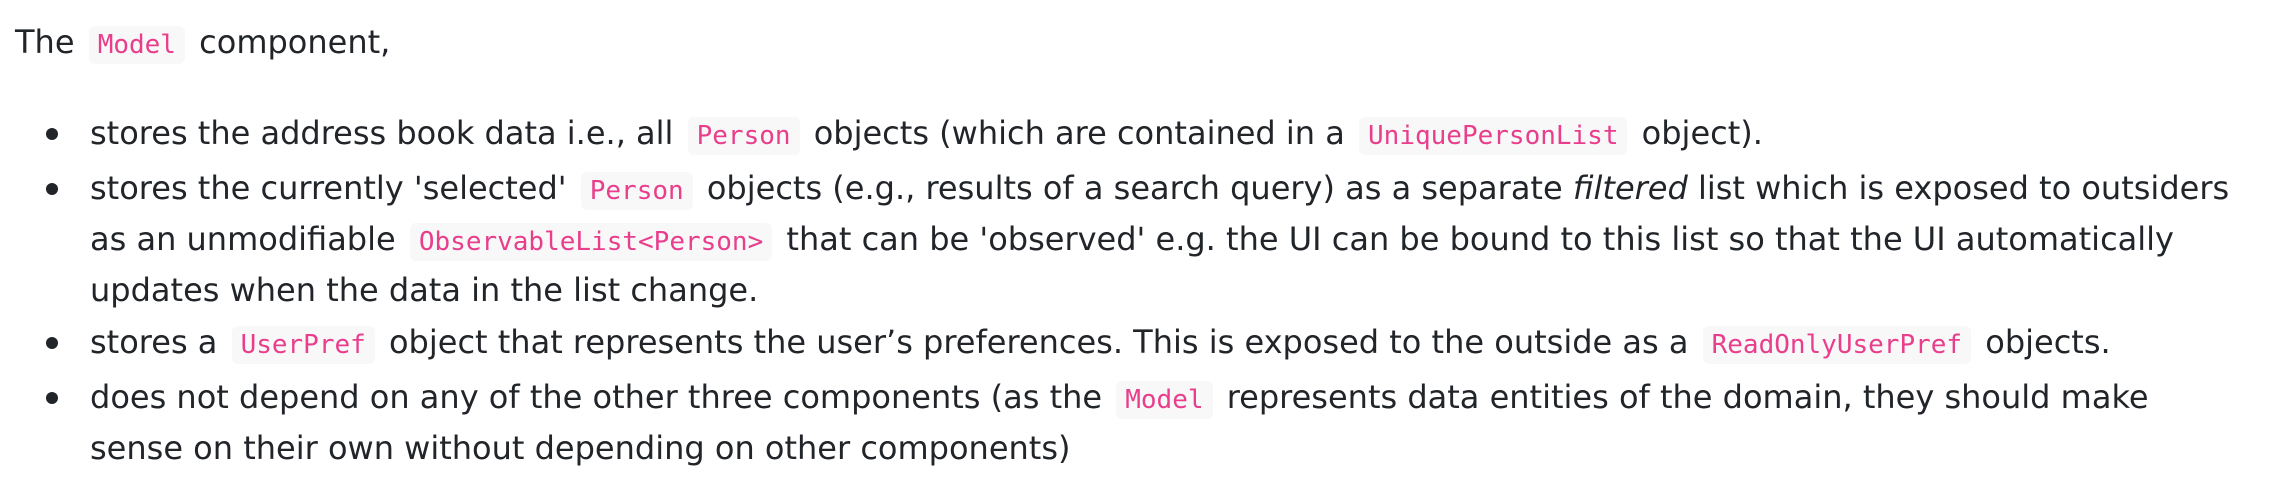 This screenshot has width=2285, height=490. What do you see at coordinates (1079, 133) in the screenshot?
I see `item-text: objects (which are contained in a` at bounding box center [1079, 133].